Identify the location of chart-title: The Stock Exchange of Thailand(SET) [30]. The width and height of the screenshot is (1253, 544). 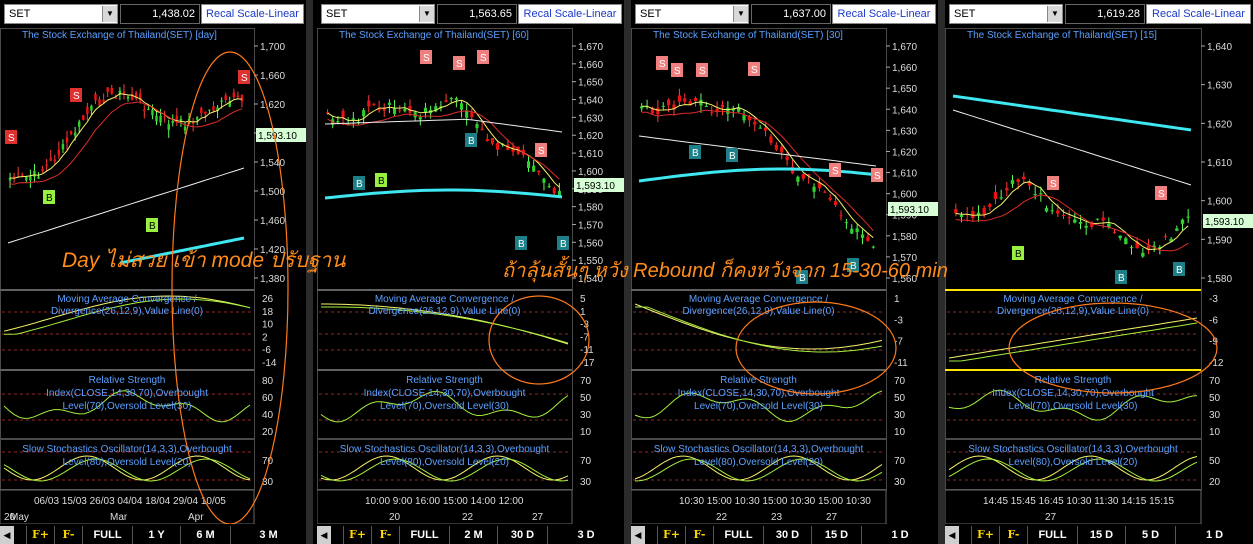
(748, 35).